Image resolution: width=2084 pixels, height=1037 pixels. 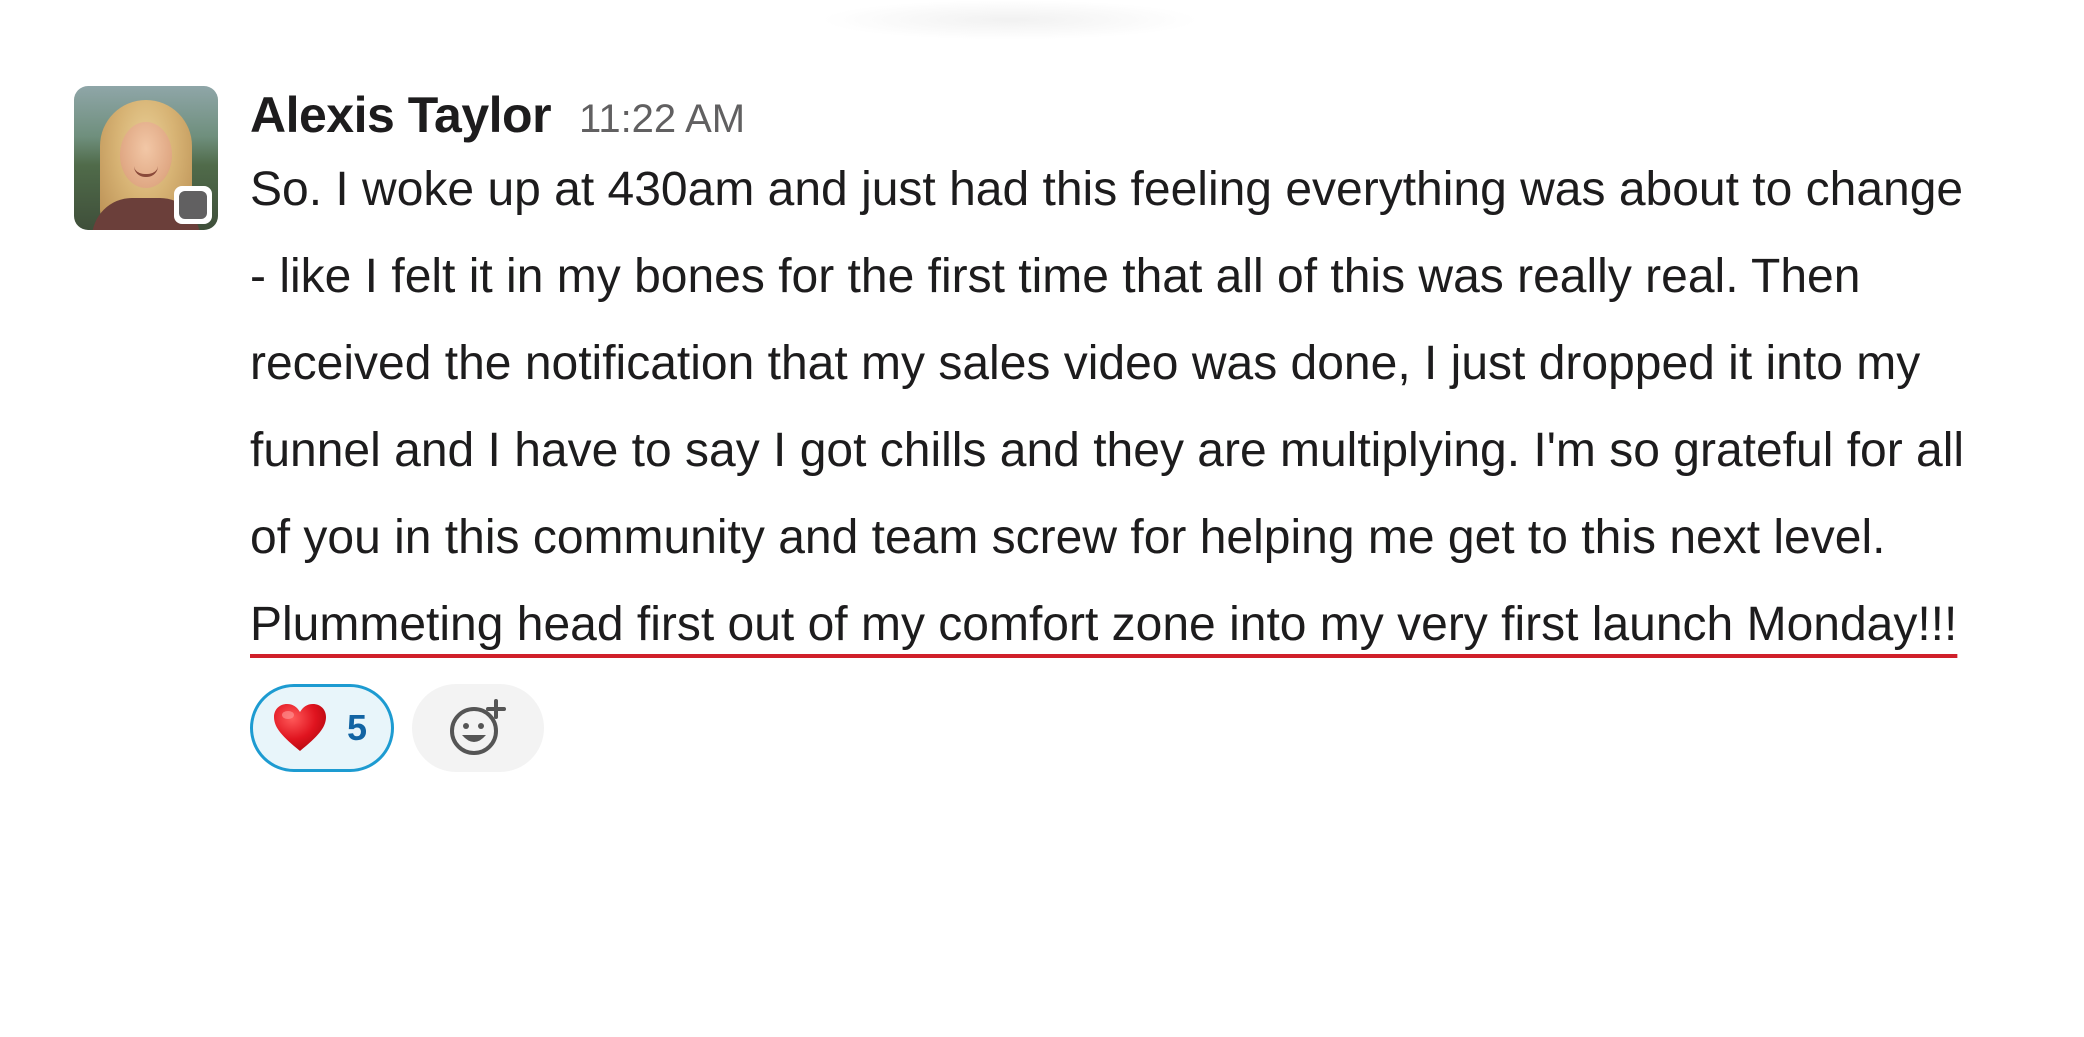 I want to click on heart-icon, so click(x=300, y=727).